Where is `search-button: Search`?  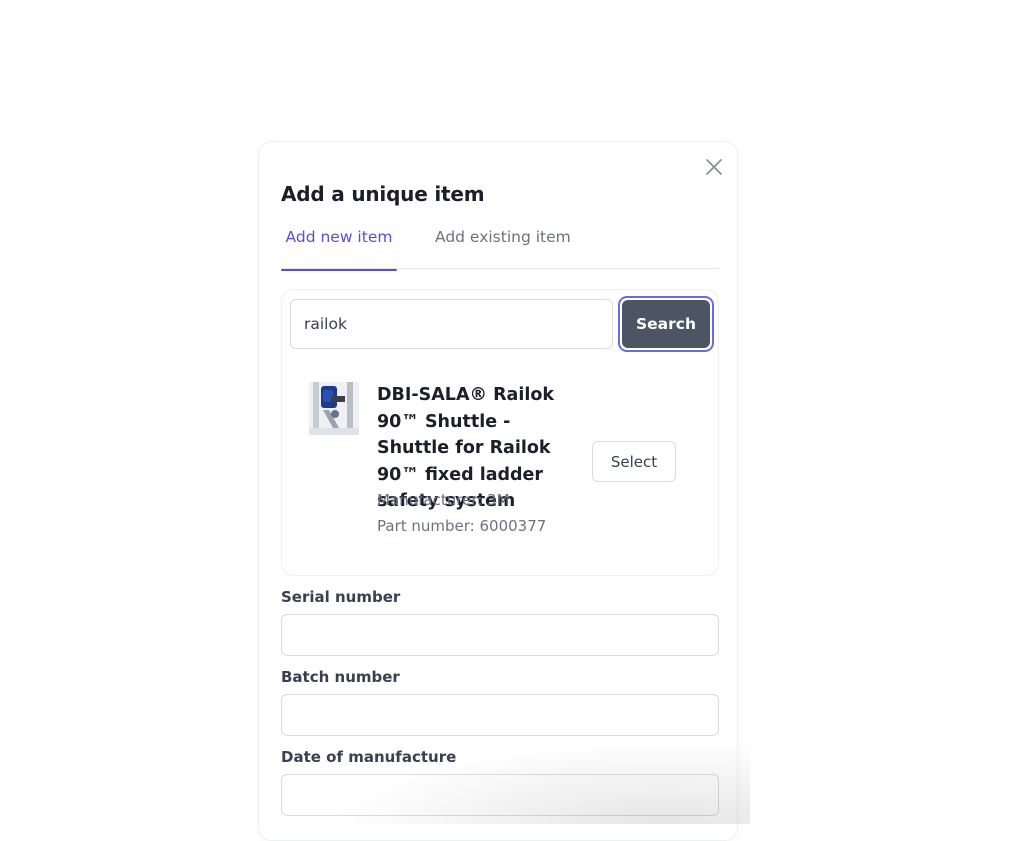
search-button: Search is located at coordinates (666, 324).